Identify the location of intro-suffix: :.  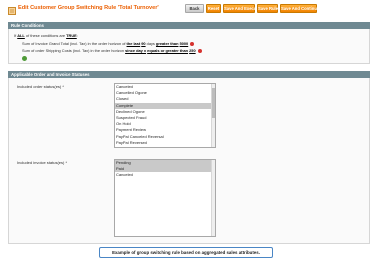
(77, 35).